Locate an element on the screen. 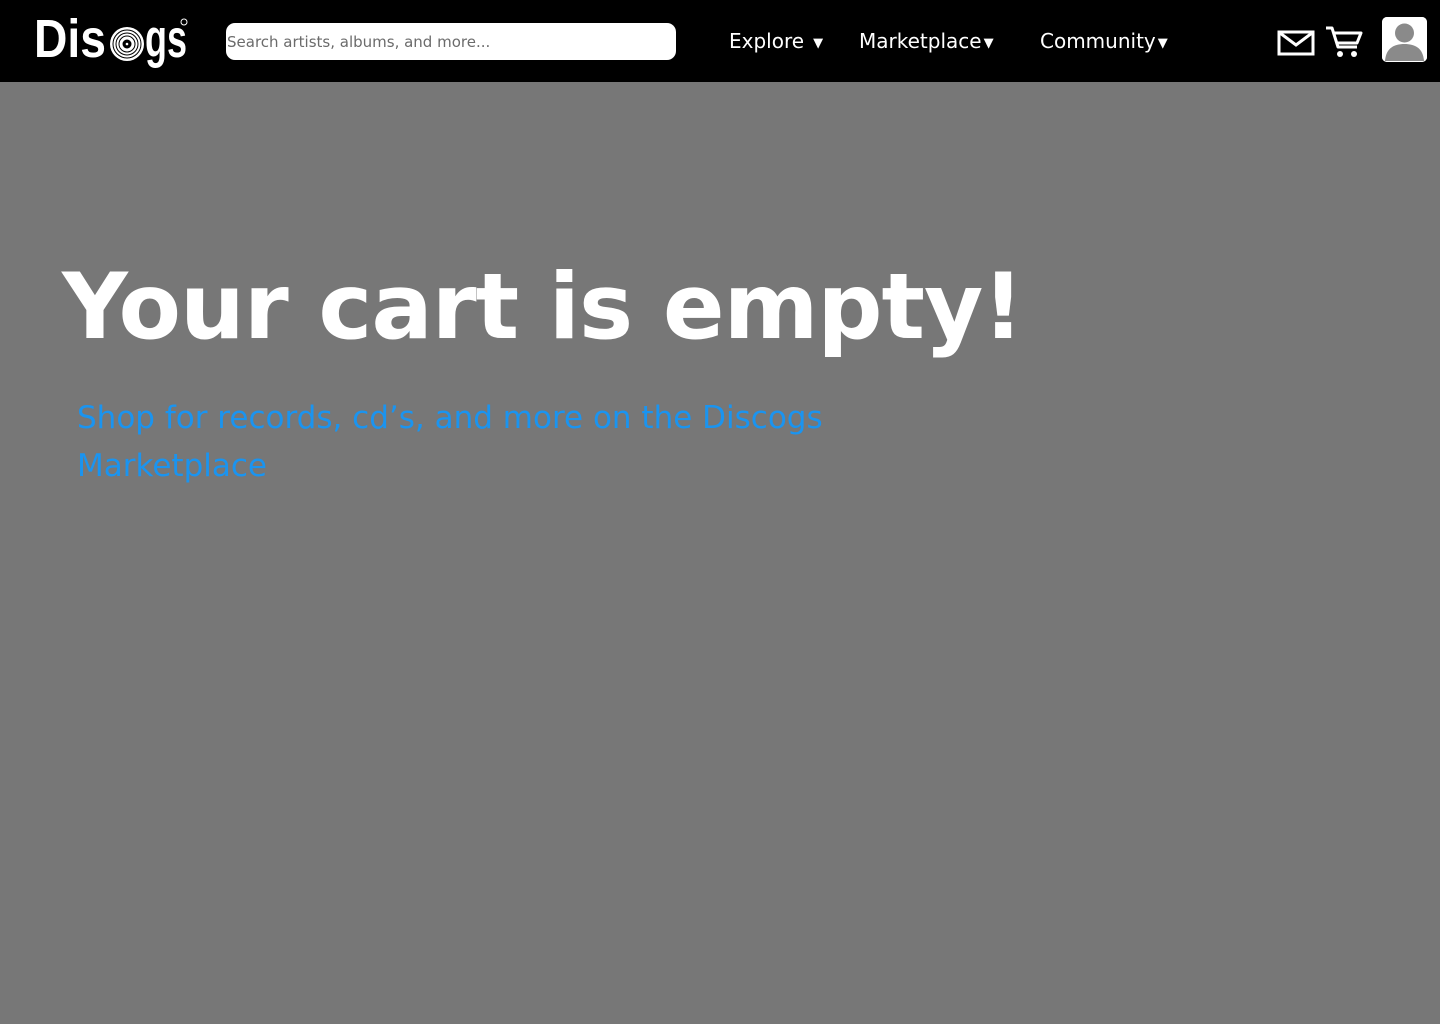 The height and width of the screenshot is (1024, 1440). discogs-logo-mark: Dis gs is located at coordinates (111, 40).